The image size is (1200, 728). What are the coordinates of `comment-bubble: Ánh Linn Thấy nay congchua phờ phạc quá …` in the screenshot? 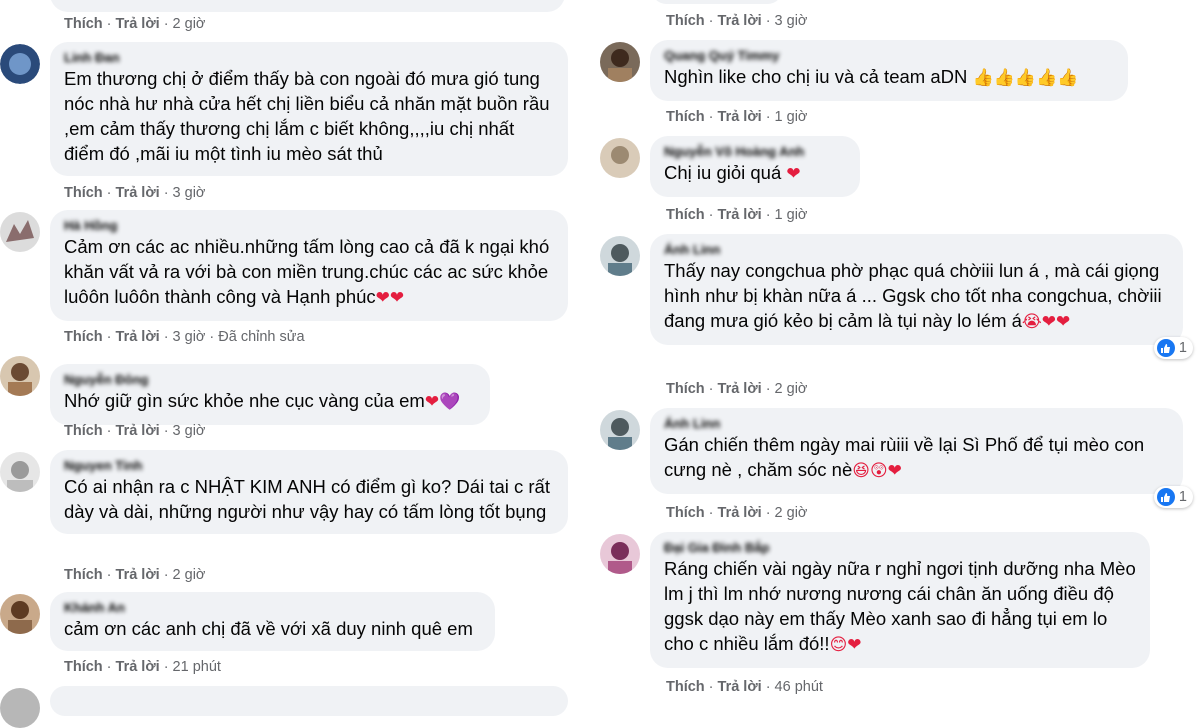 It's located at (921, 296).